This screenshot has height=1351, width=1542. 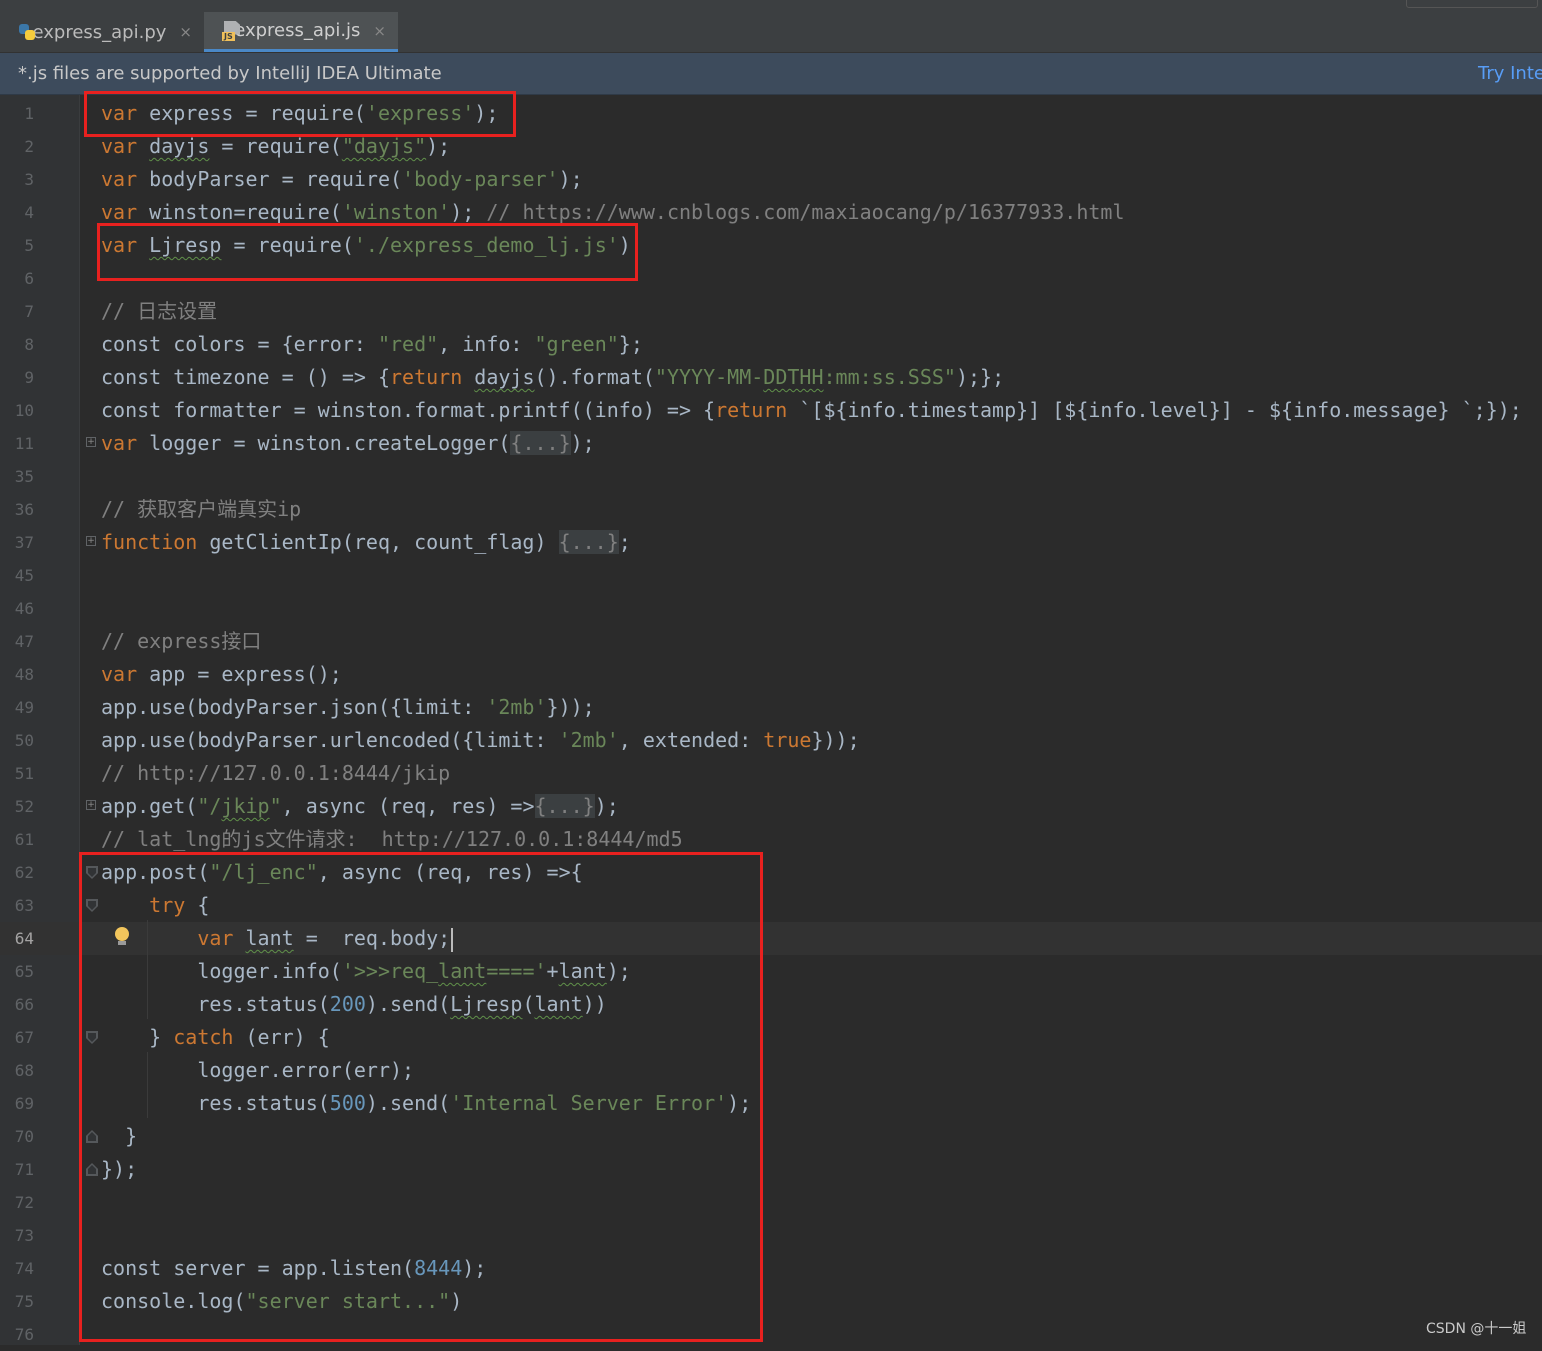 What do you see at coordinates (24, 1004) in the screenshot?
I see `line-number: 66` at bounding box center [24, 1004].